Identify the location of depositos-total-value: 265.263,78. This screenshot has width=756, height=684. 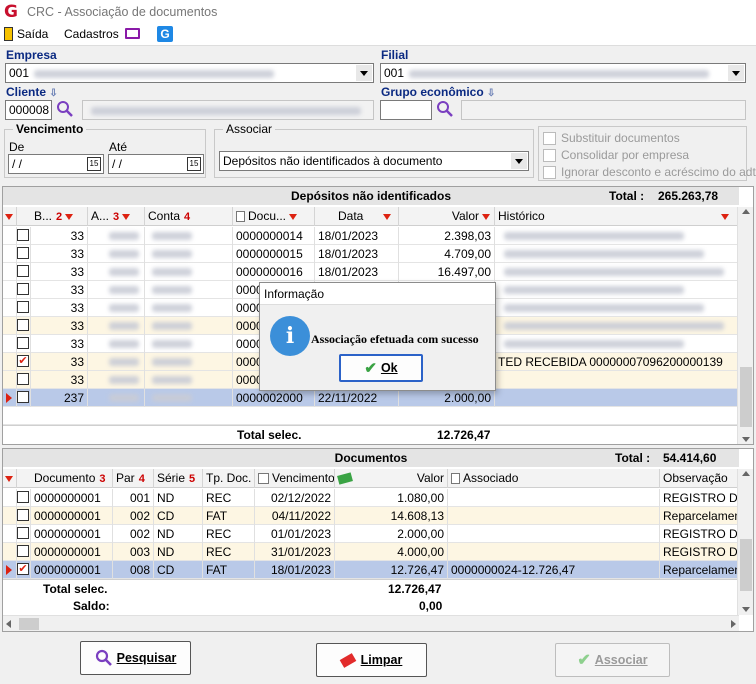
(688, 196).